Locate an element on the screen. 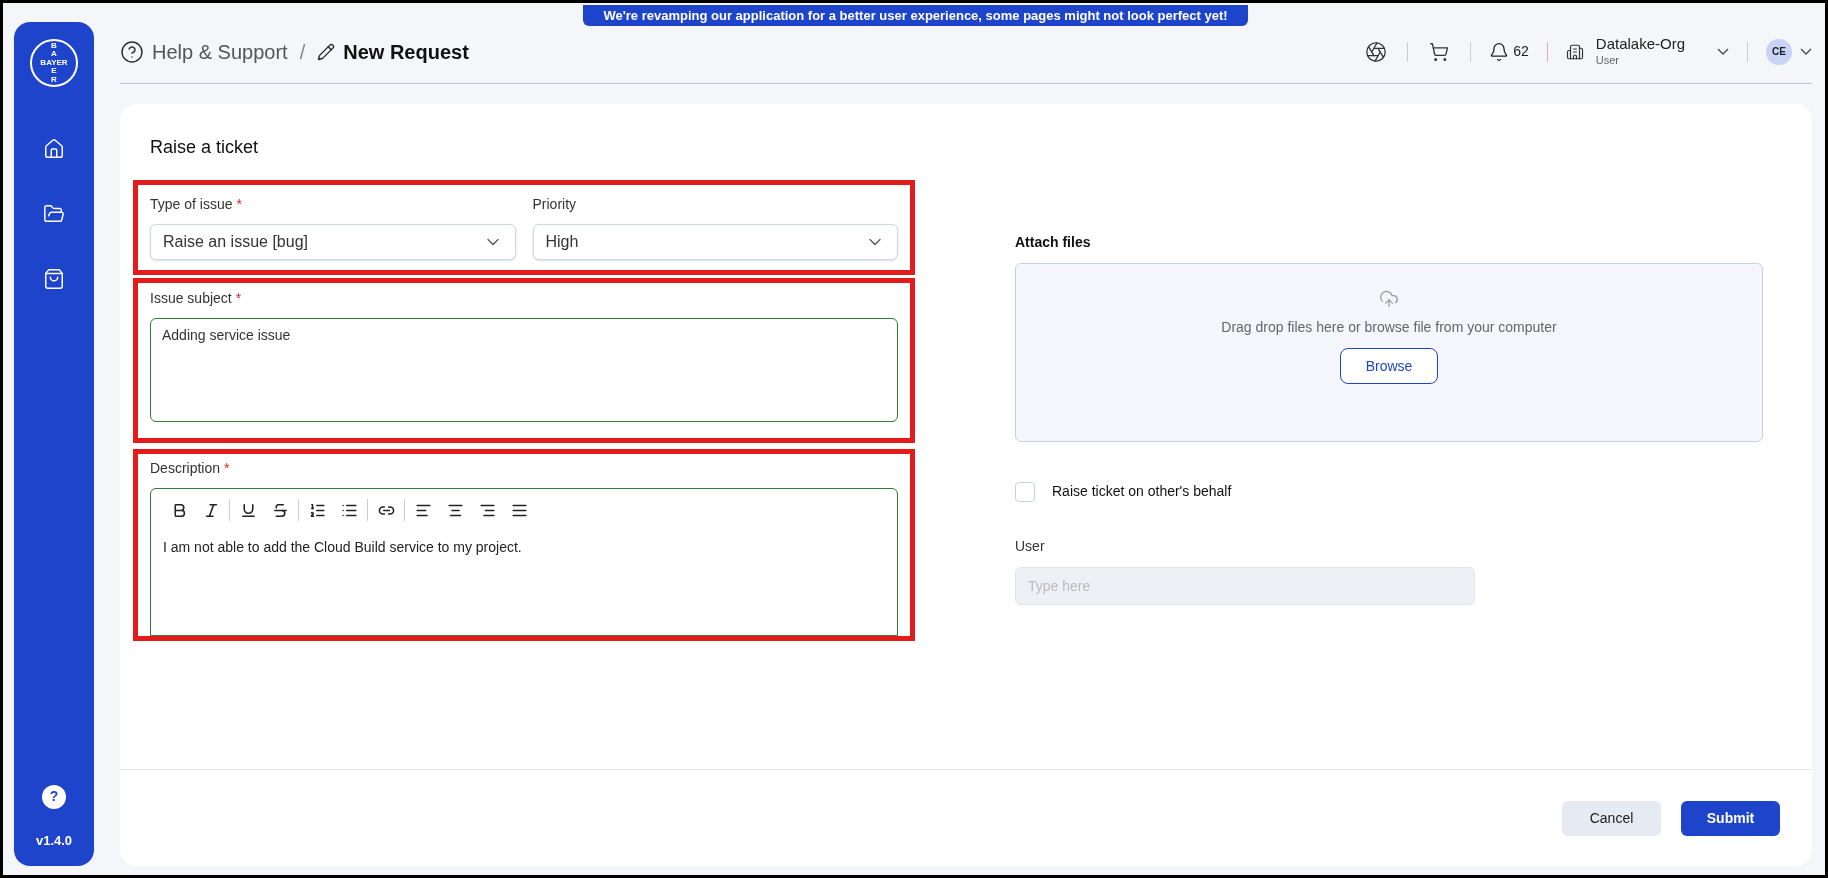 This screenshot has width=1828, height=878. folder-icon is located at coordinates (54, 214).